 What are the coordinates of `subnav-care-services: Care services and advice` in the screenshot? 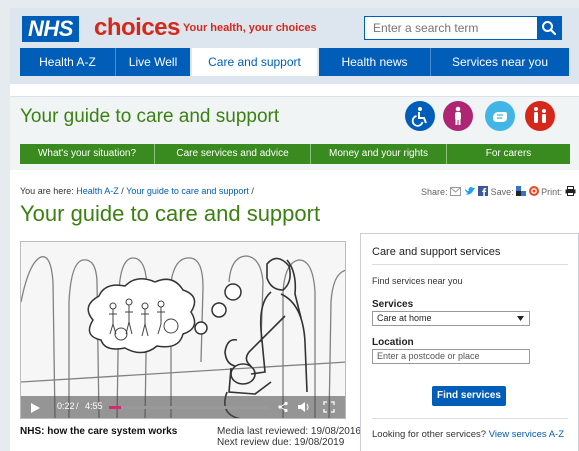 It's located at (232, 154).